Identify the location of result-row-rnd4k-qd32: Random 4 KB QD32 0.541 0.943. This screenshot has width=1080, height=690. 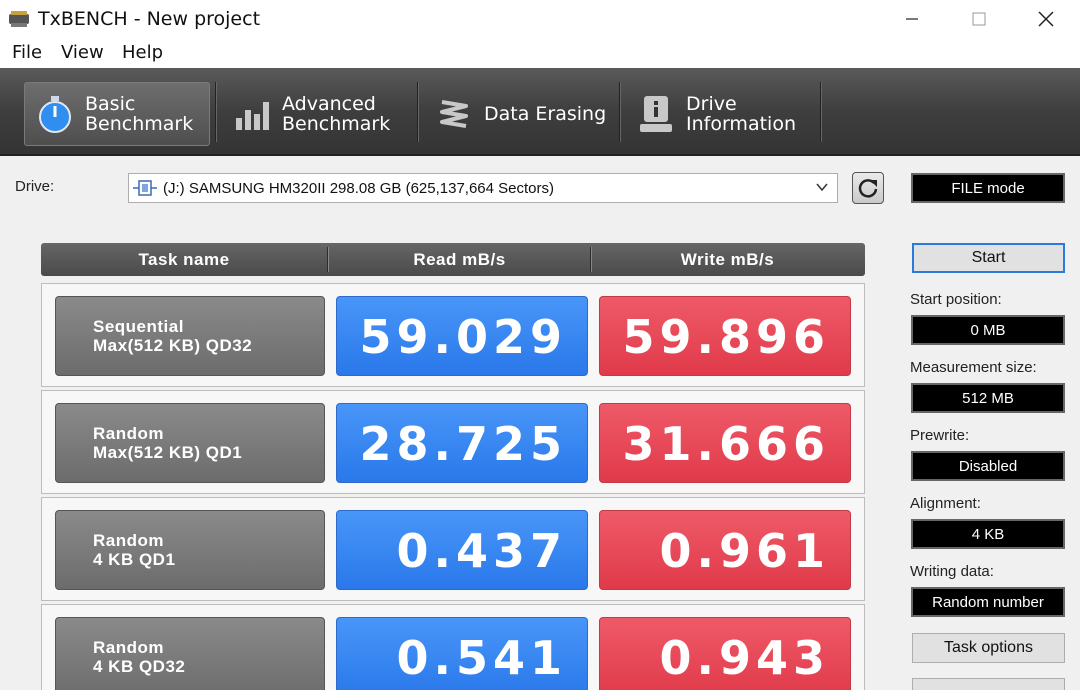
(453, 647).